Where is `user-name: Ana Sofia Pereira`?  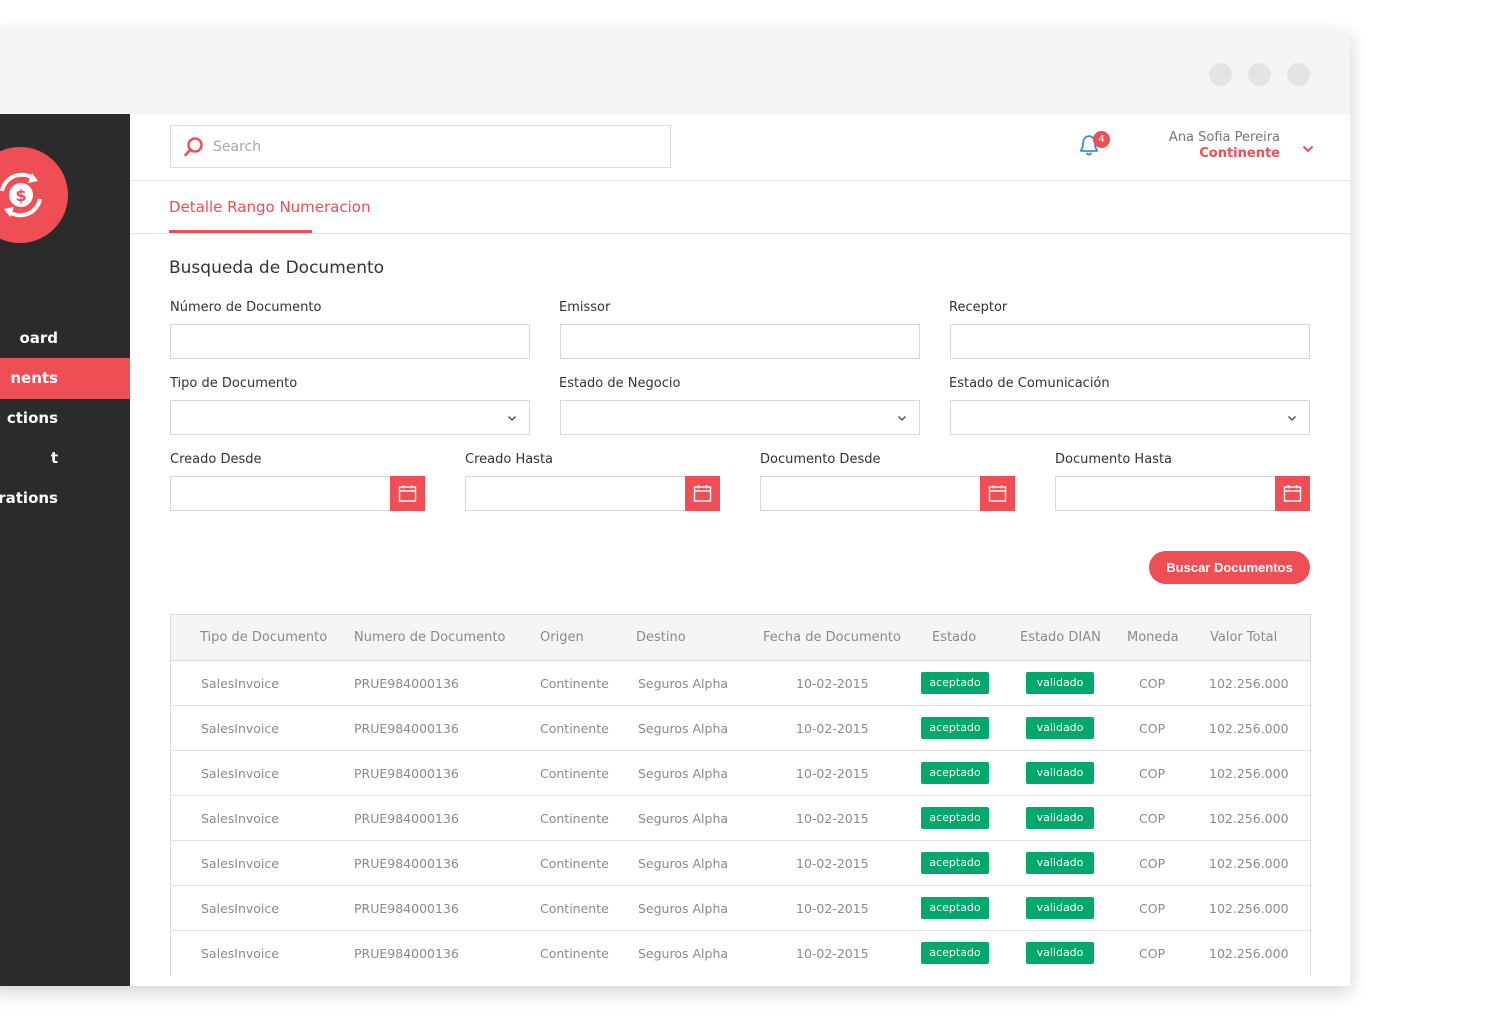
user-name: Ana Sofia Pereira is located at coordinates (1224, 137).